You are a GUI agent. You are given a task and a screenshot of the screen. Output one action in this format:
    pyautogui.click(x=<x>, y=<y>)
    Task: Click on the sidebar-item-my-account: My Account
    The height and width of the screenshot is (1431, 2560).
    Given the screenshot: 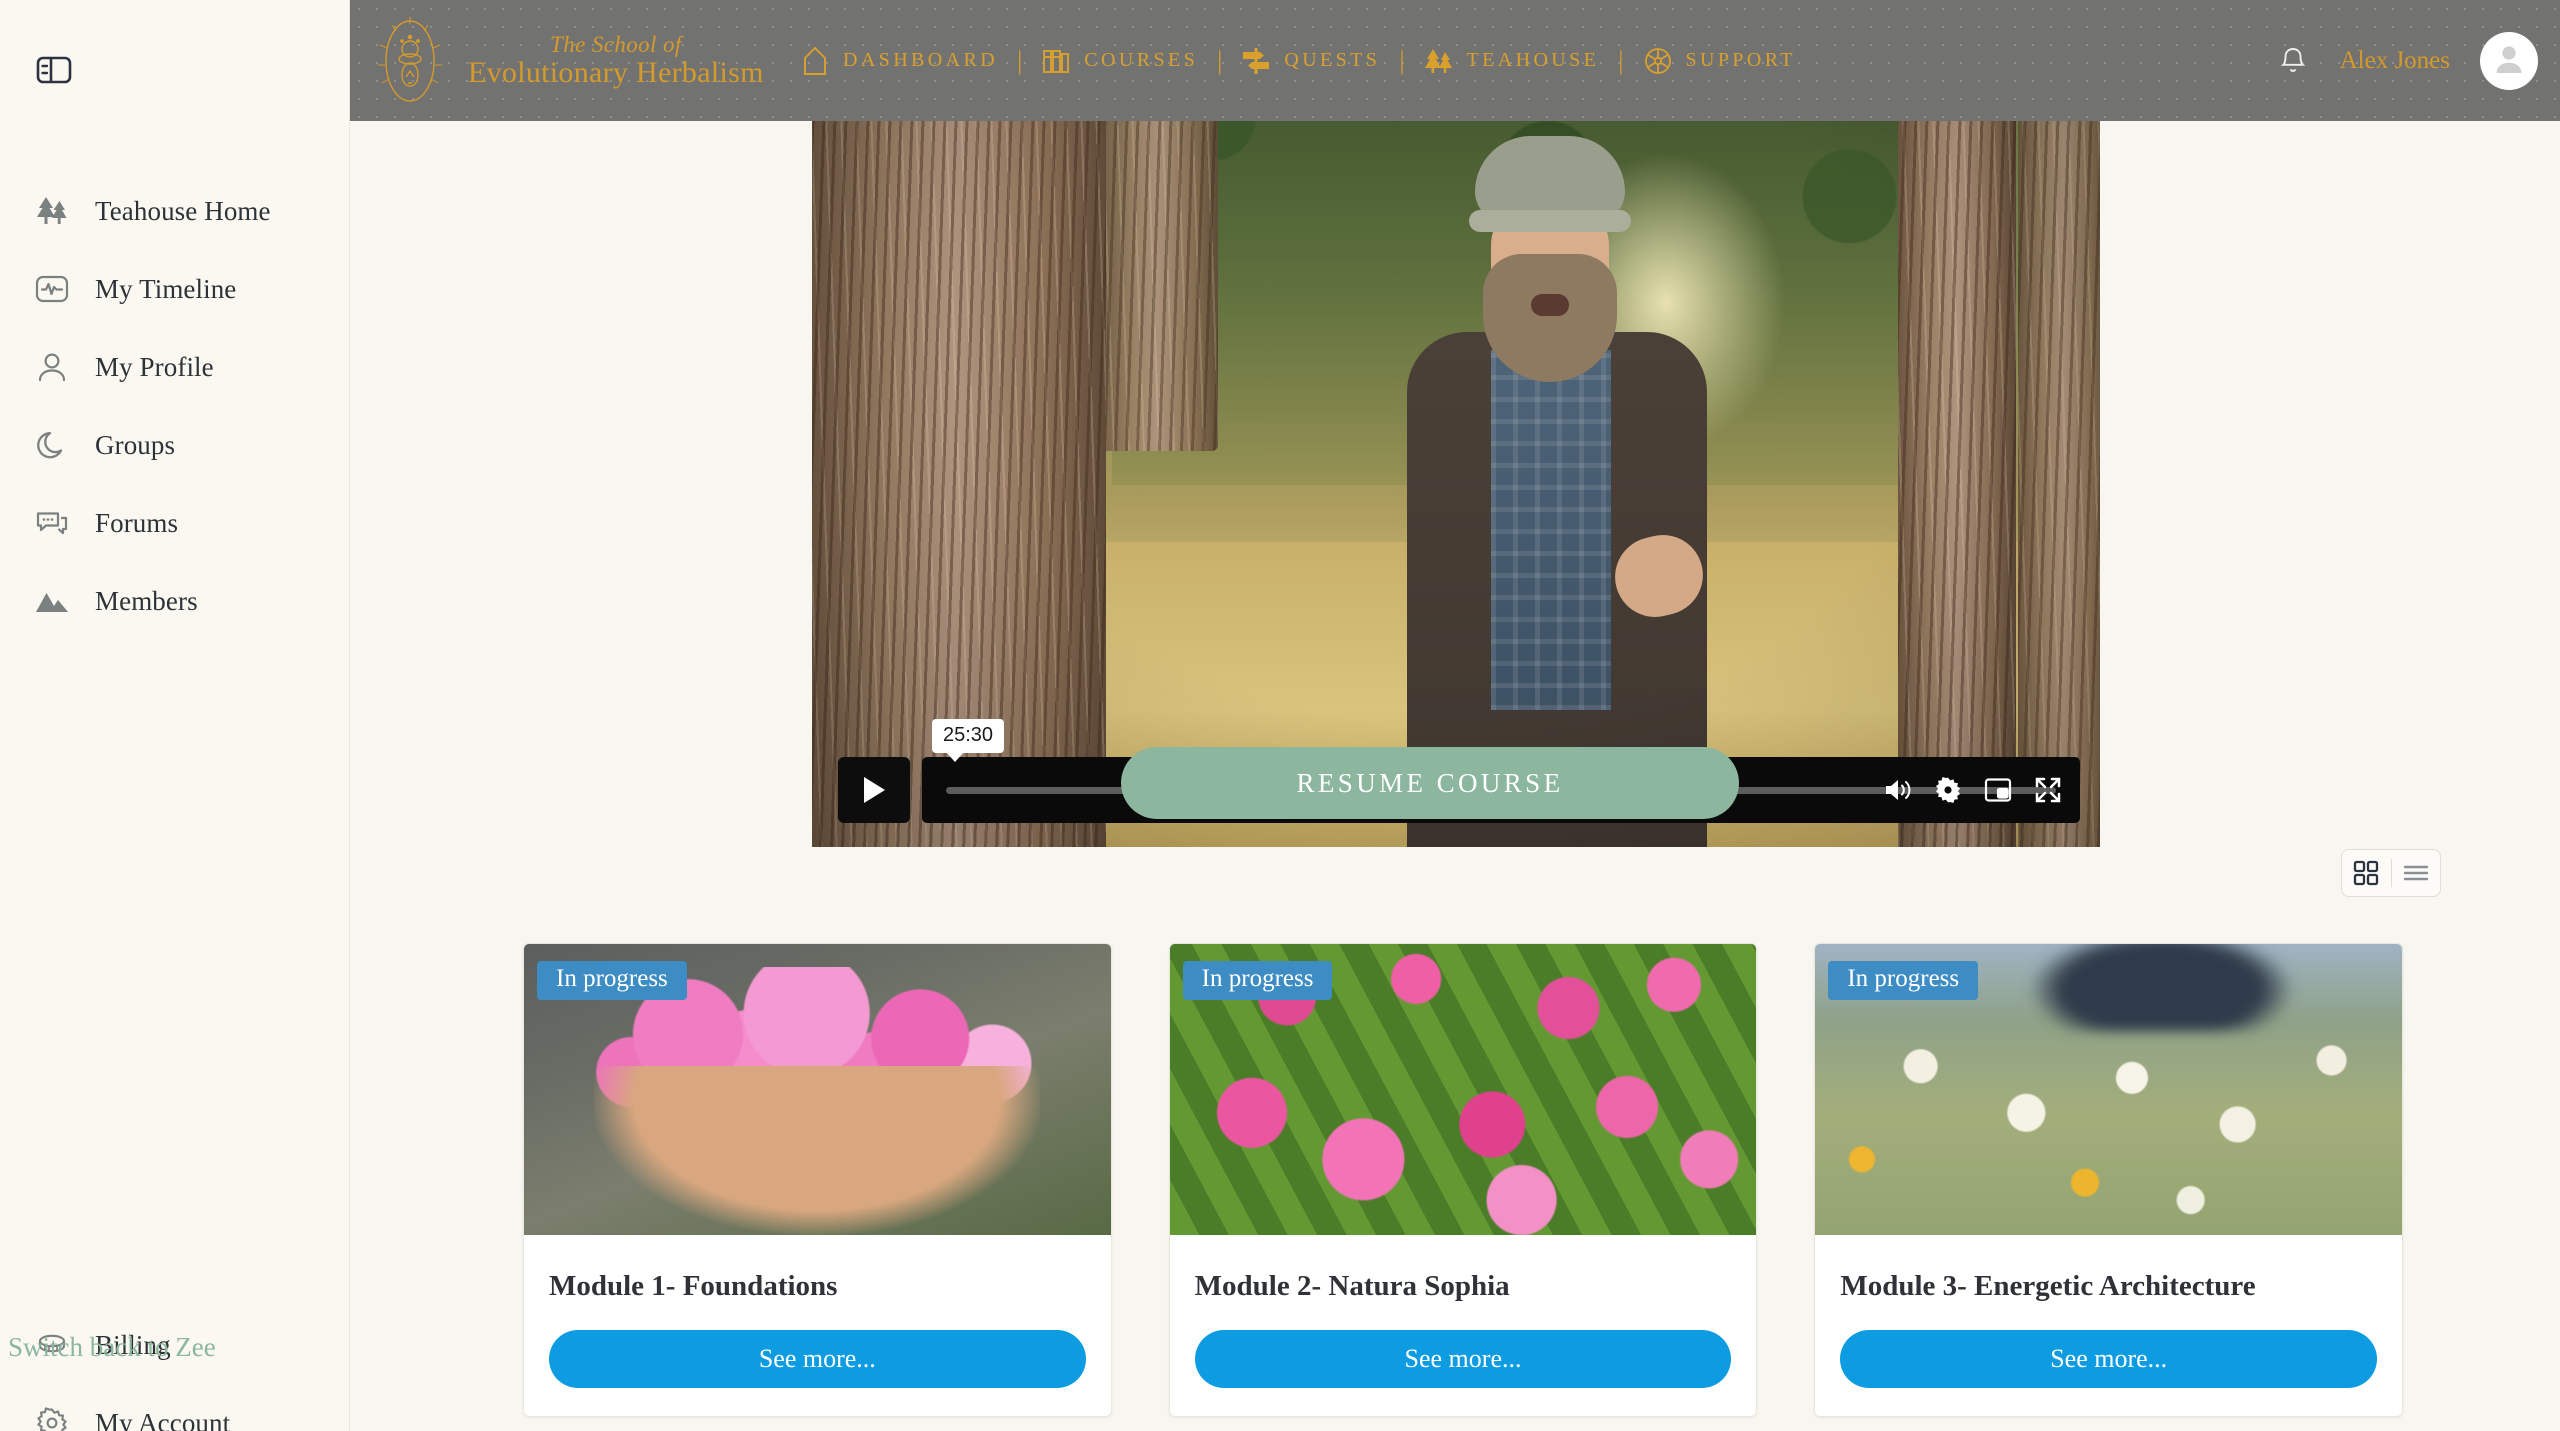 What is the action you would take?
    pyautogui.click(x=175, y=1407)
    